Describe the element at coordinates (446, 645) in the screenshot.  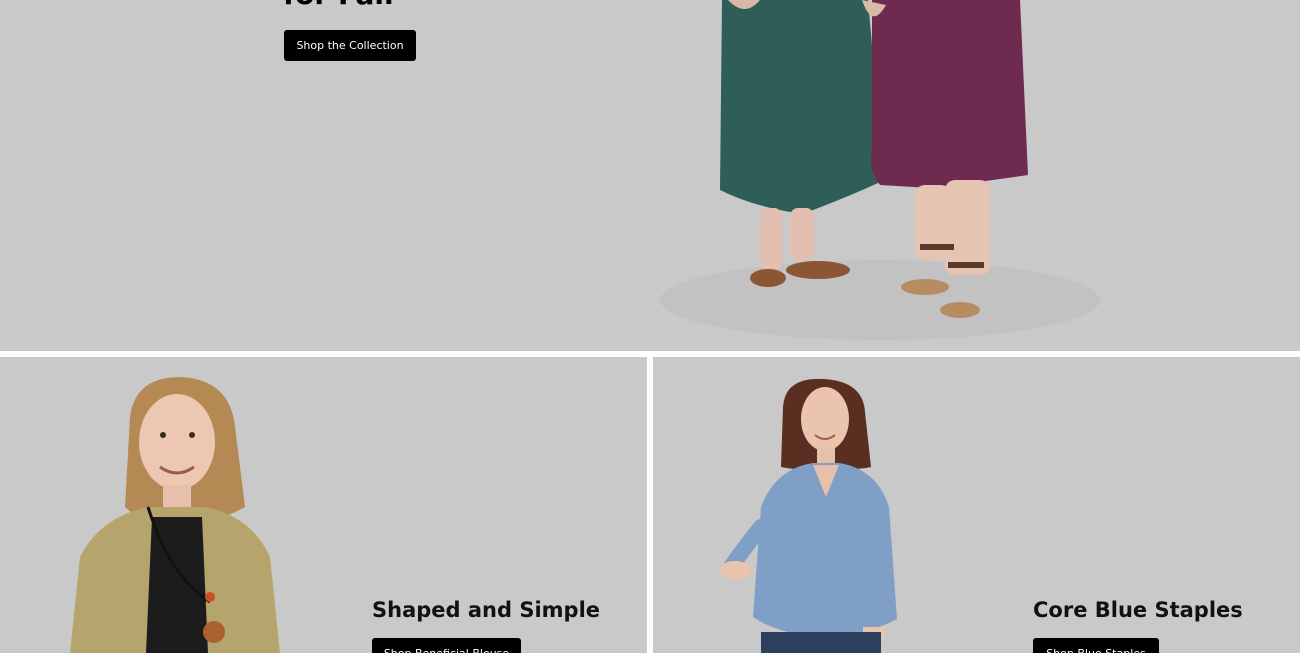
I see `shop-beneficial-blouse-button: Shop Beneficial Blouse` at that location.